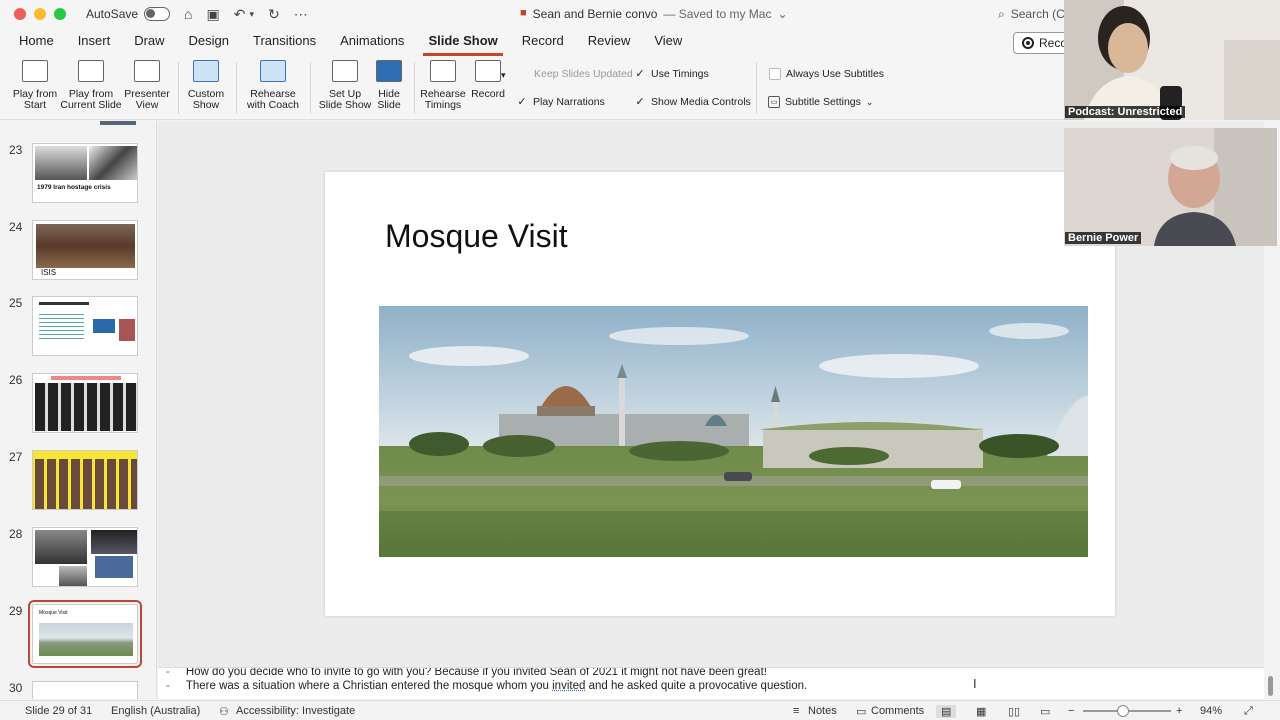 The height and width of the screenshot is (720, 1280). What do you see at coordinates (389, 85) in the screenshot?
I see `hide-slide-button: Hide Slide` at bounding box center [389, 85].